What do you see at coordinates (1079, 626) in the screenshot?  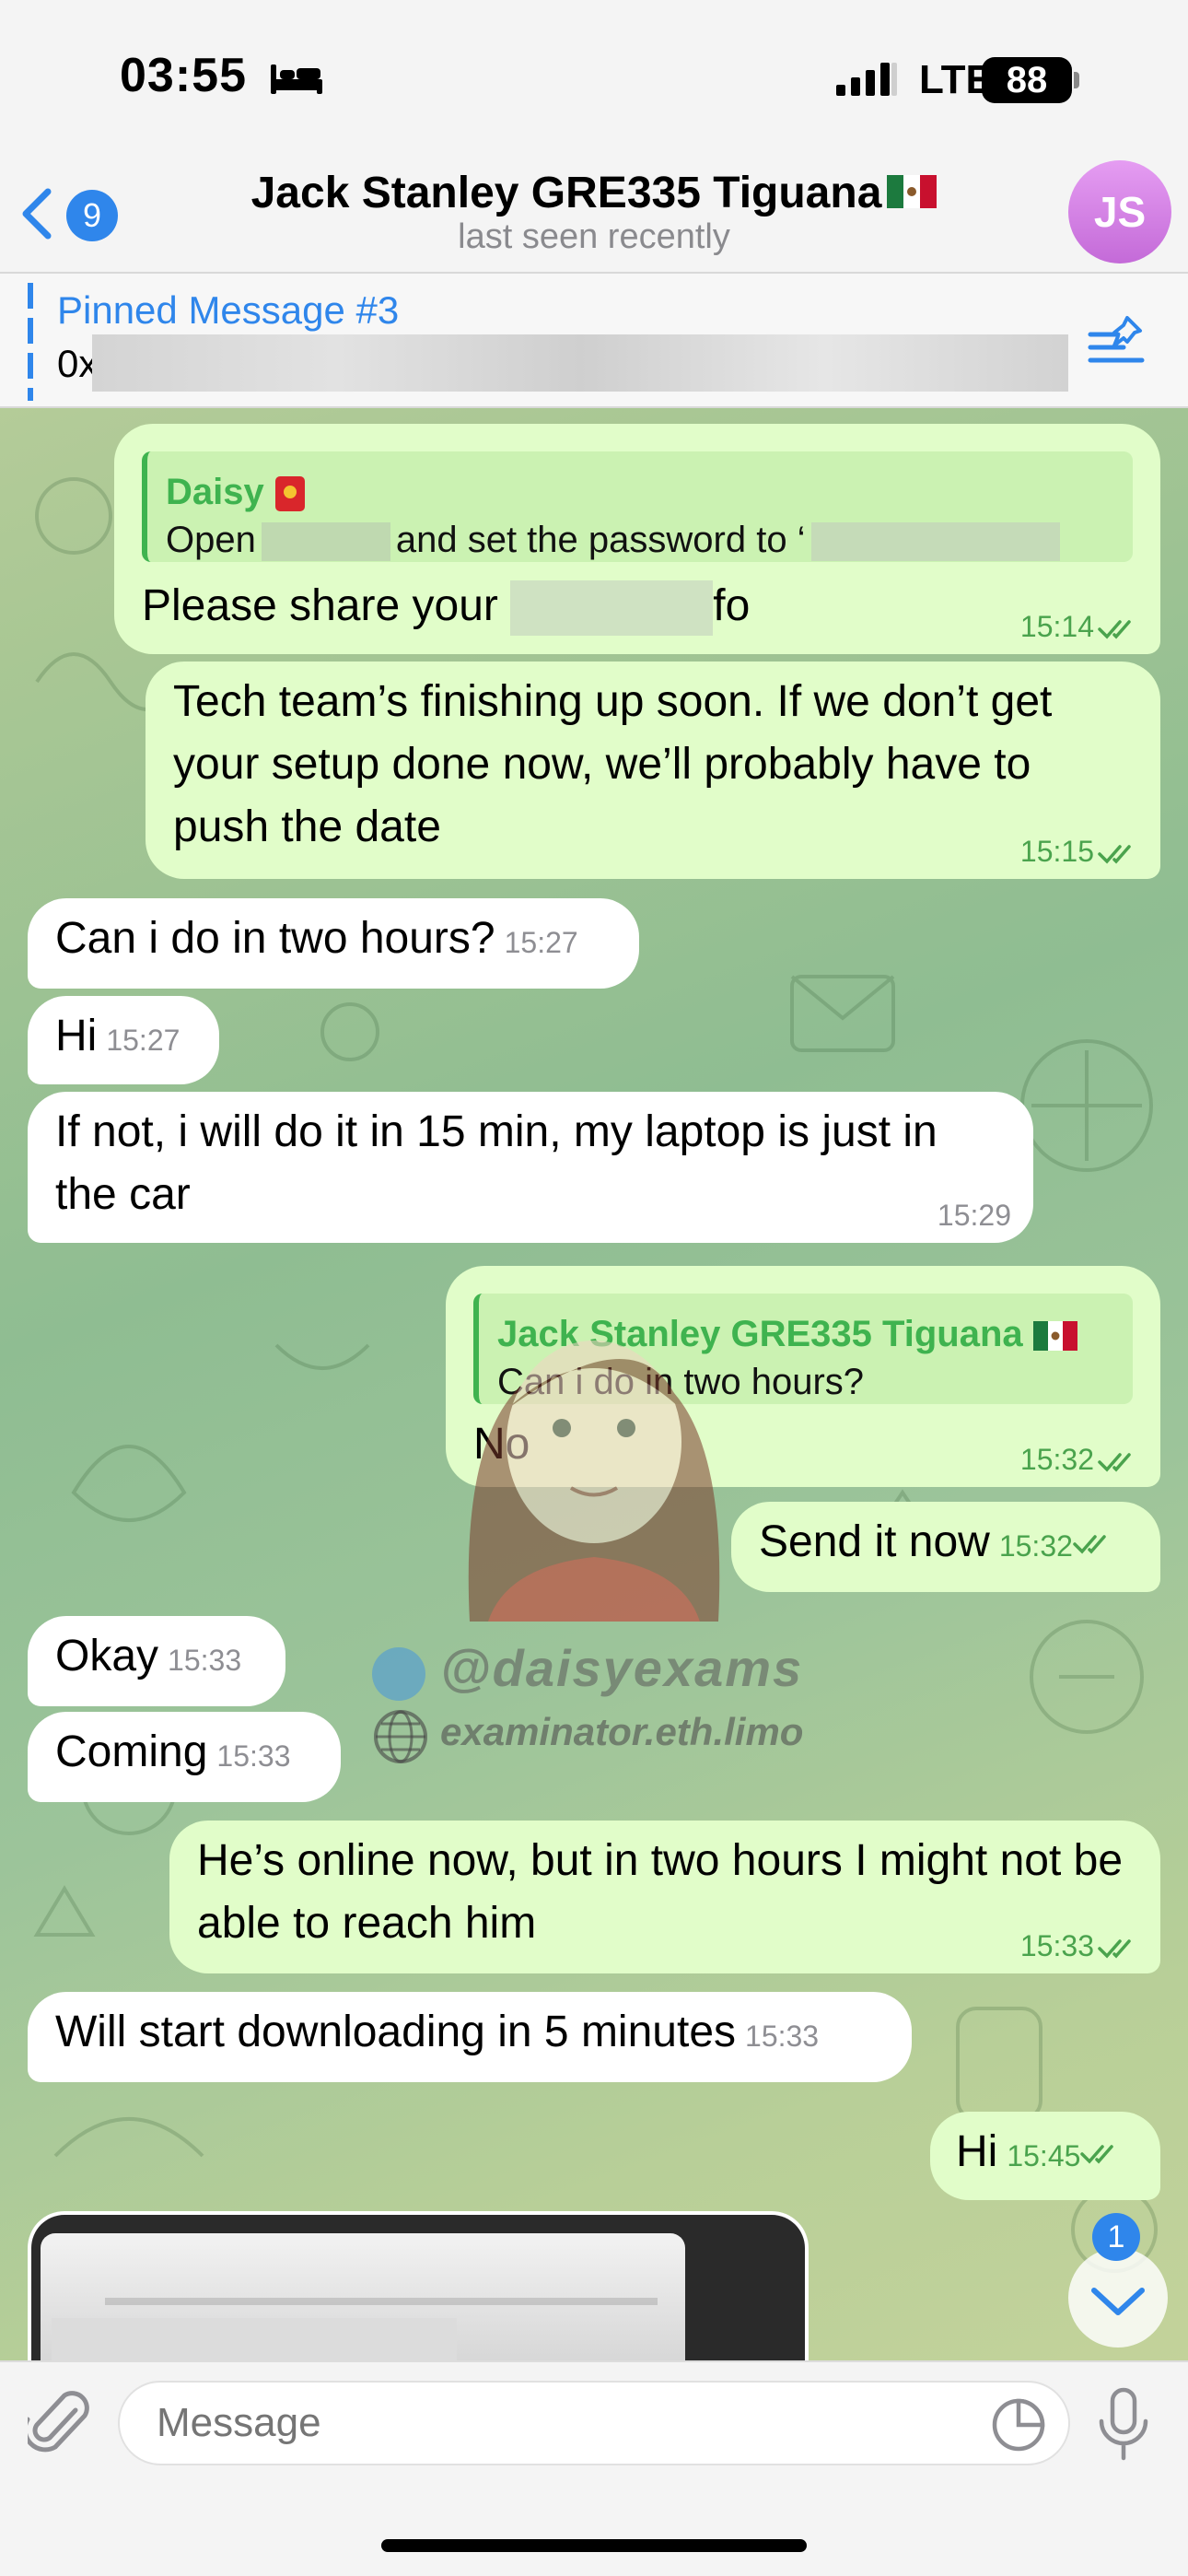 I see `message-time: 15:14` at bounding box center [1079, 626].